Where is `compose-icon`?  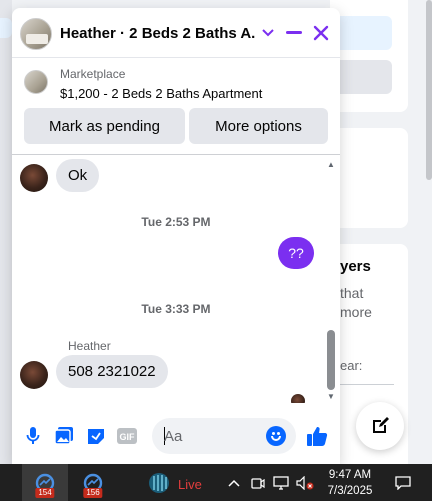
compose-icon is located at coordinates (381, 425).